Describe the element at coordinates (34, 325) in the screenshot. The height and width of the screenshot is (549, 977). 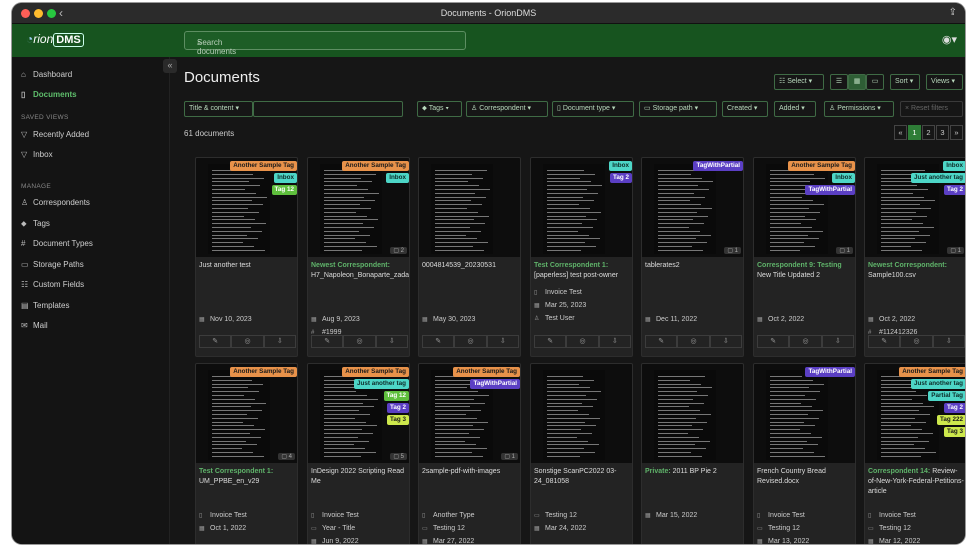
I see `sidebar-item-mail: ✉ Mail` at that location.